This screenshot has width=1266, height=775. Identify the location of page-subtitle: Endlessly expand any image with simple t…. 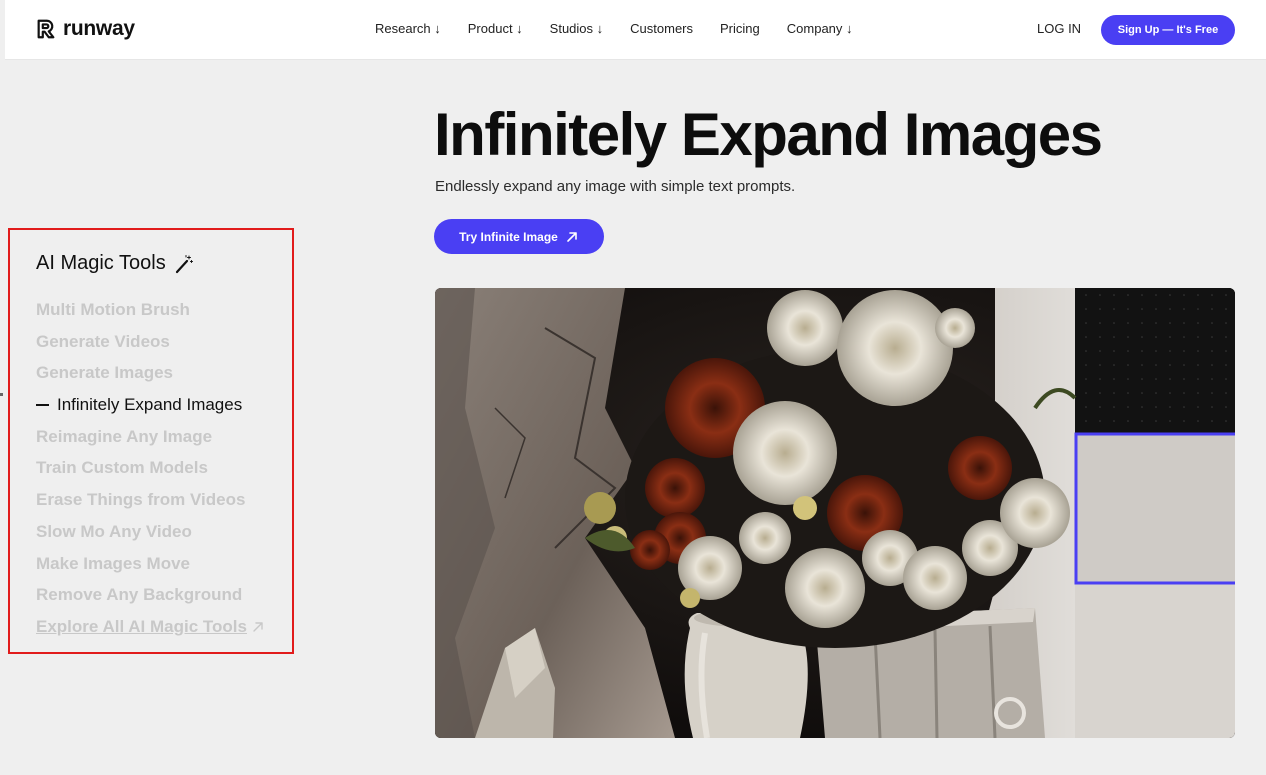
(615, 186).